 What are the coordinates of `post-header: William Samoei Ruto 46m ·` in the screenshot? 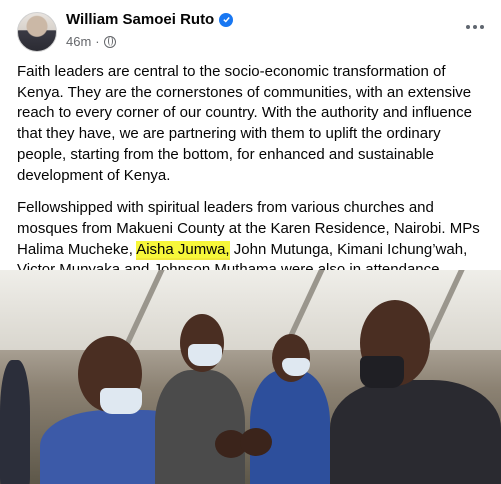 It's located at (250, 30).